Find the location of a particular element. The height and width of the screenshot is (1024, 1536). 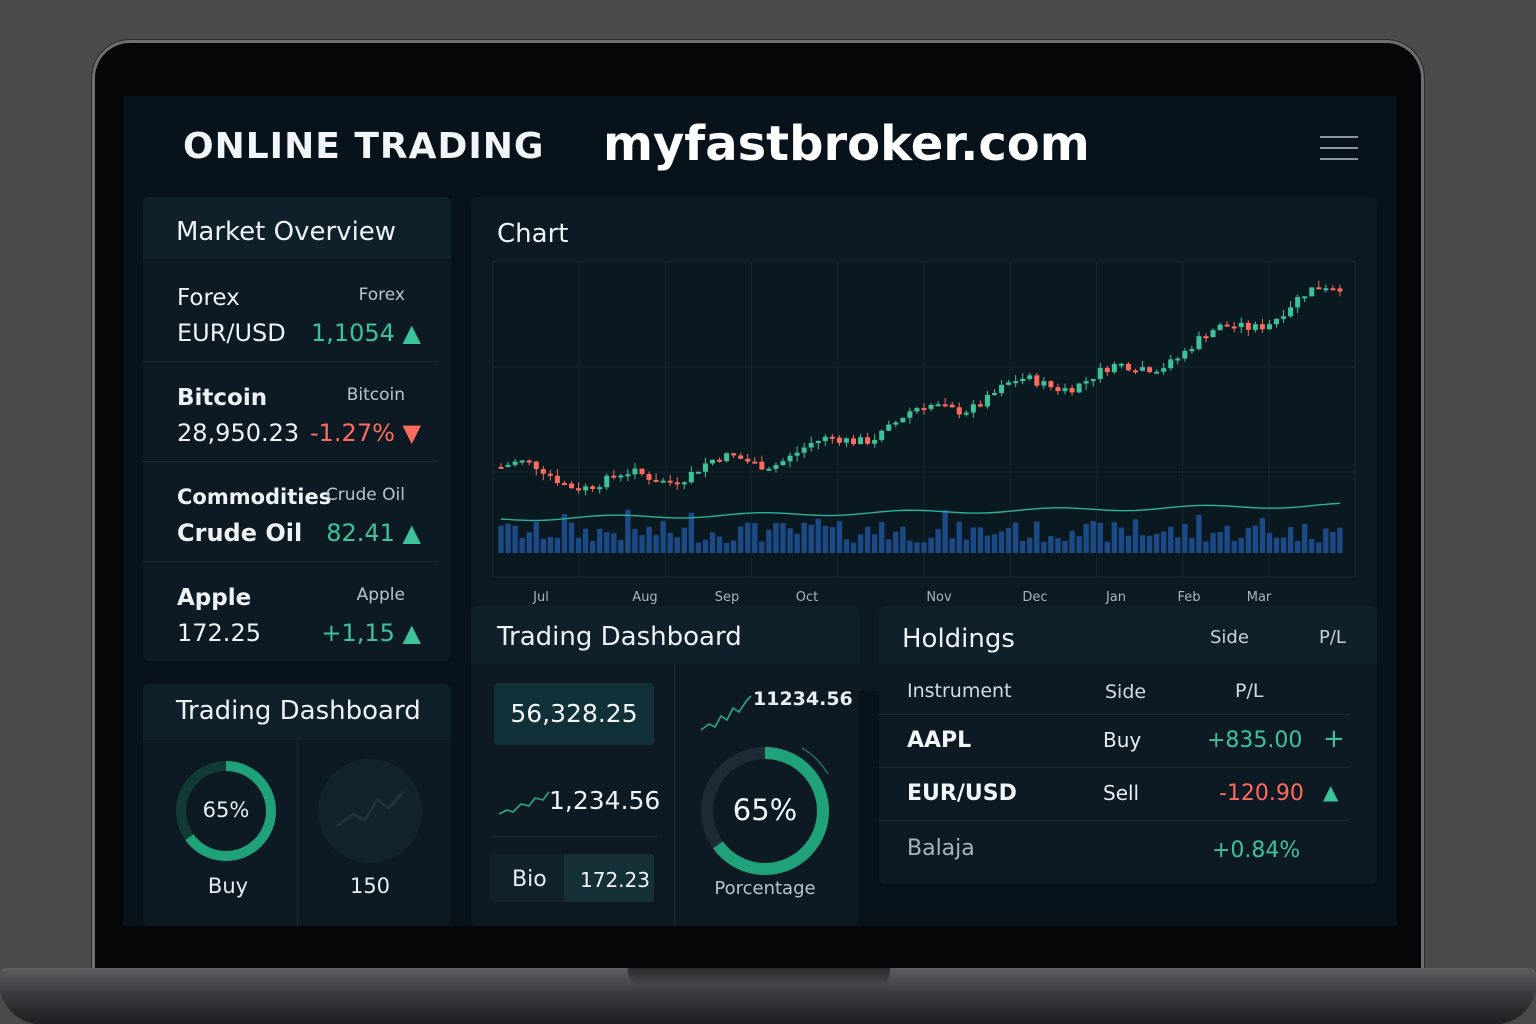

col-pl: P/L is located at coordinates (1249, 691).